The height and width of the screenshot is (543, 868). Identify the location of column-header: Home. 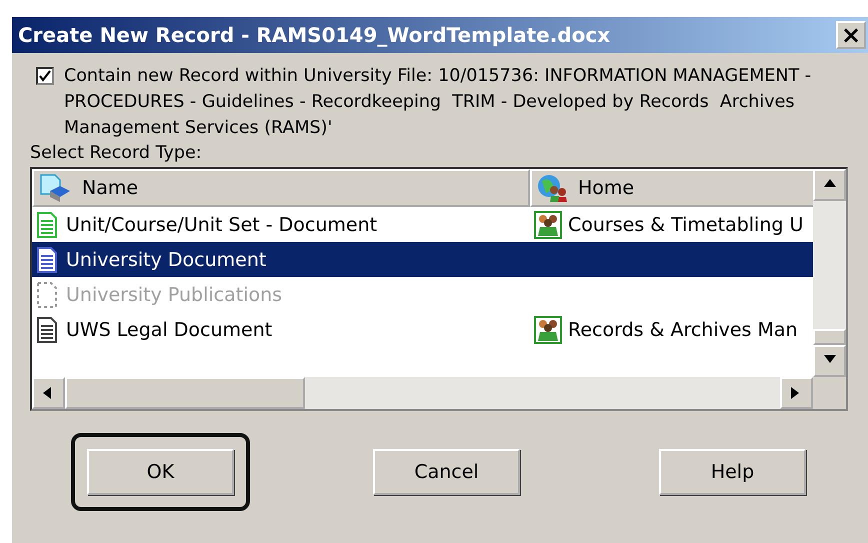
(671, 188).